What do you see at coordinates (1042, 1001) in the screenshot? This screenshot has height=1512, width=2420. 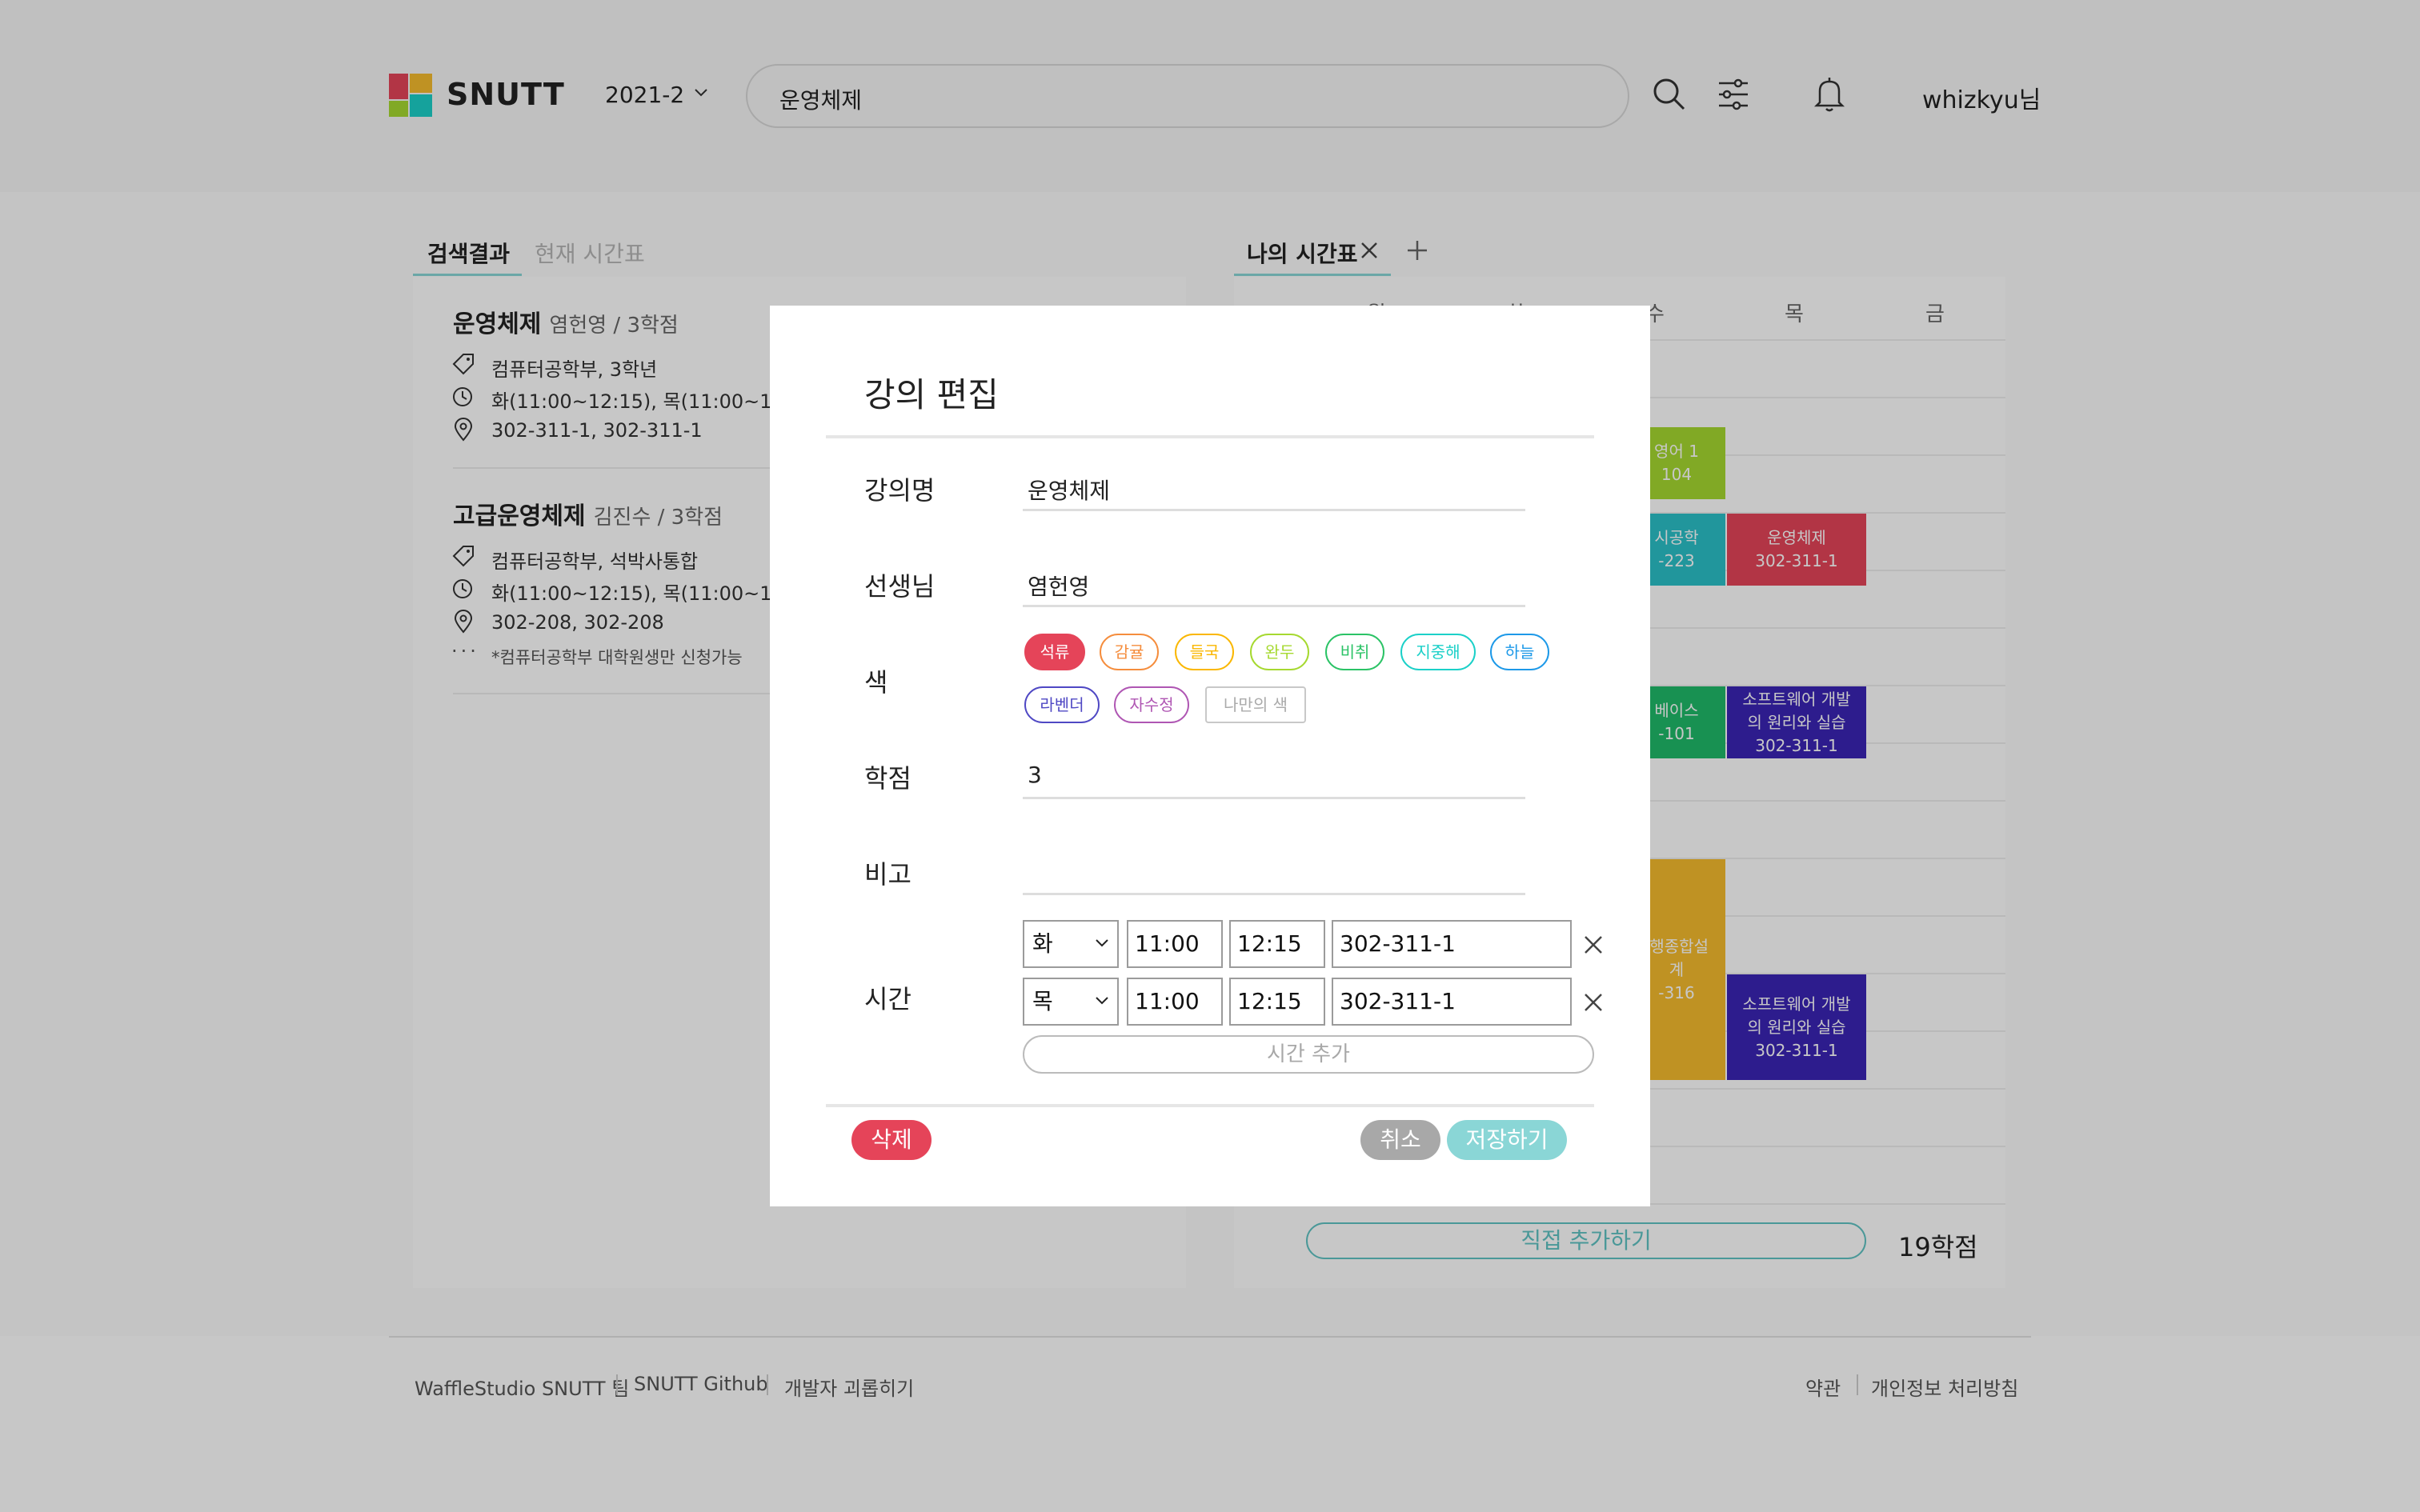 I see `day-select-value: 목` at bounding box center [1042, 1001].